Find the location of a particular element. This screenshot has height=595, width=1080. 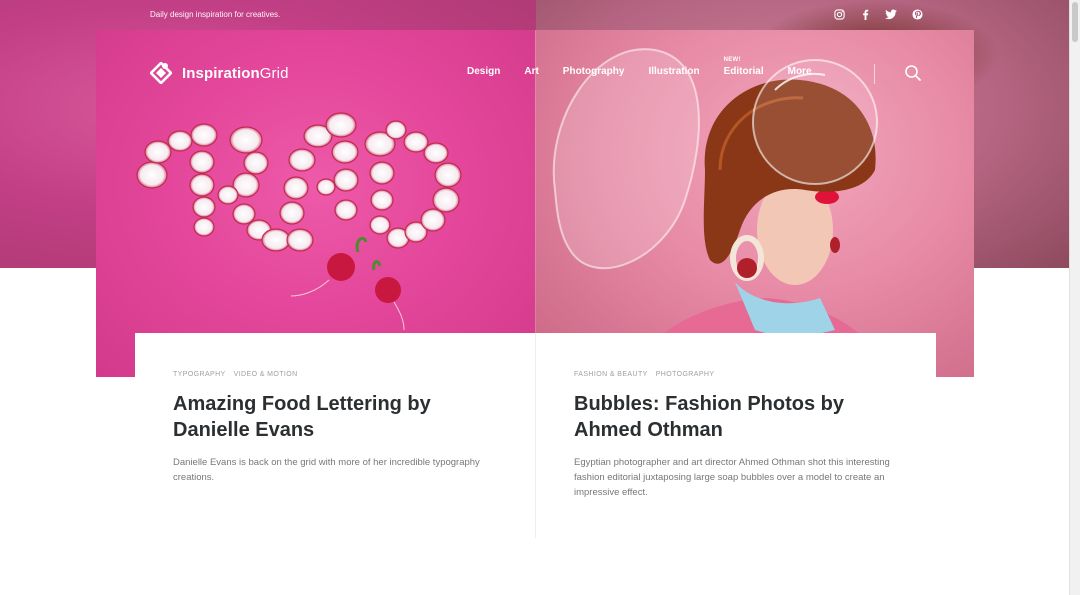

logo-mark-icon is located at coordinates (161, 73).